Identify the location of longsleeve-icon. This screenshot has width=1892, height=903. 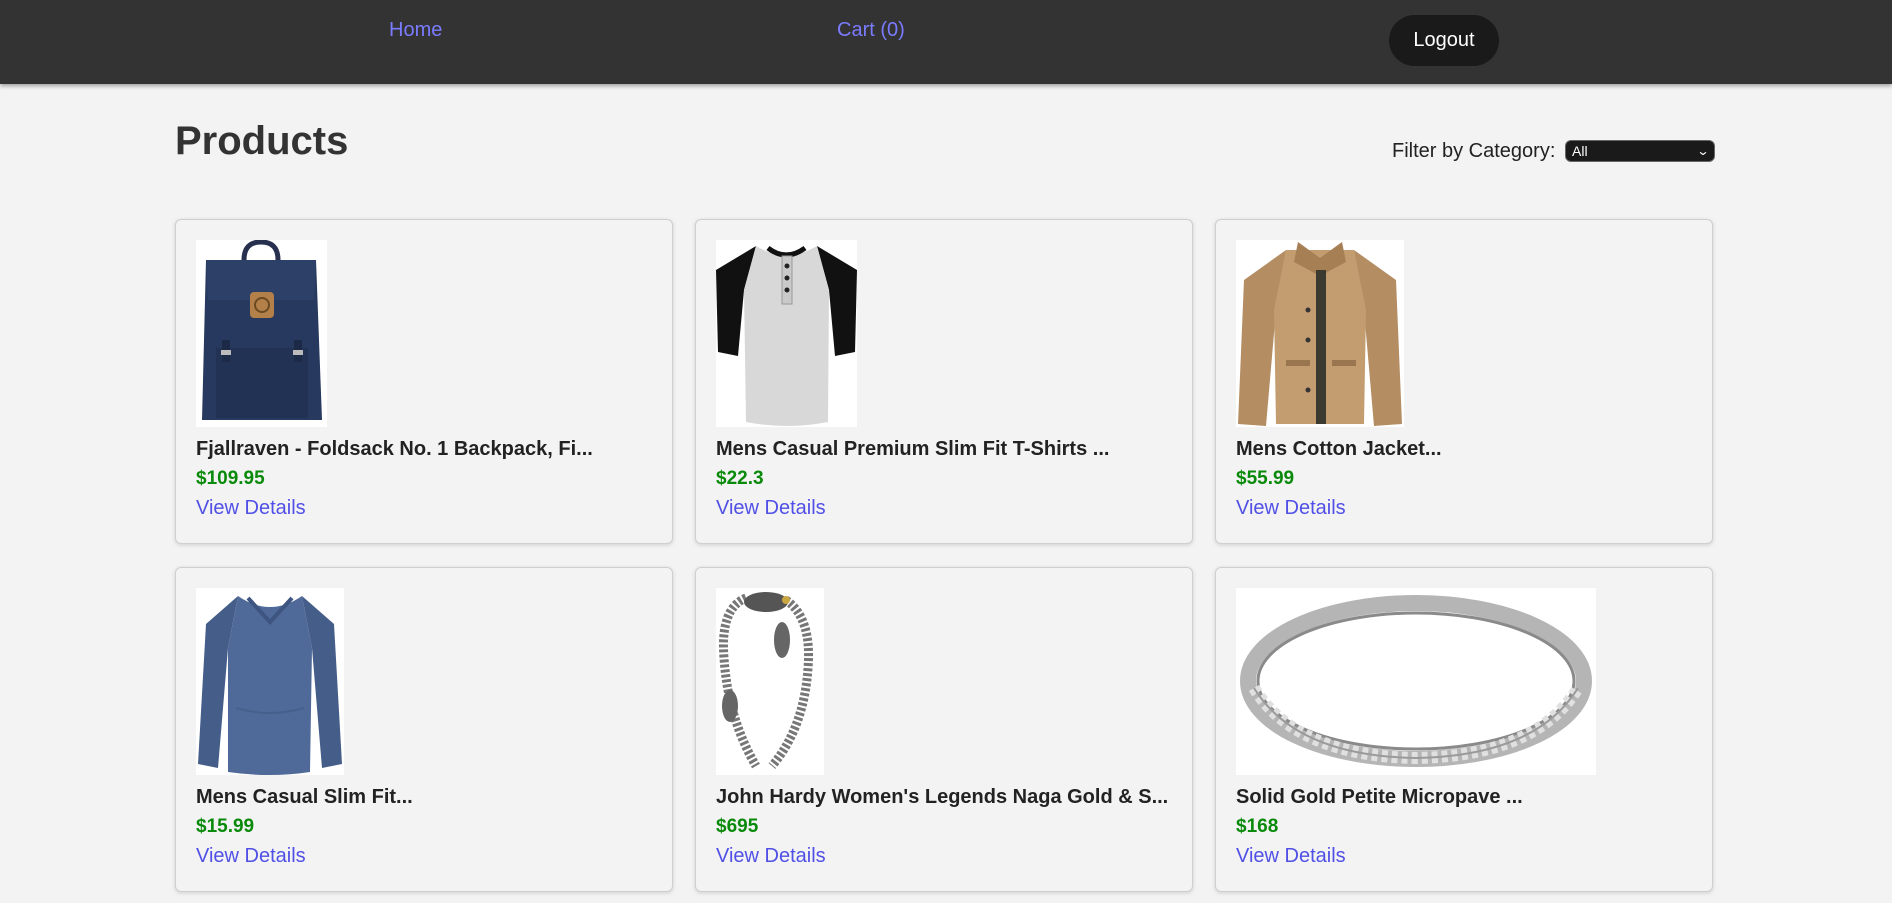
(270, 681).